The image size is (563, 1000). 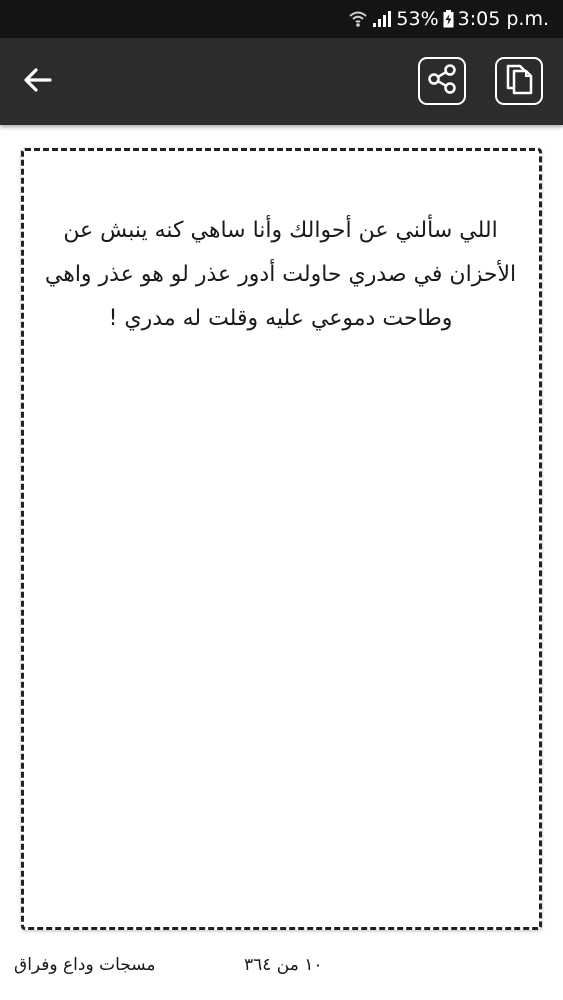 What do you see at coordinates (503, 19) in the screenshot?
I see `clock: 3:05 p.m.` at bounding box center [503, 19].